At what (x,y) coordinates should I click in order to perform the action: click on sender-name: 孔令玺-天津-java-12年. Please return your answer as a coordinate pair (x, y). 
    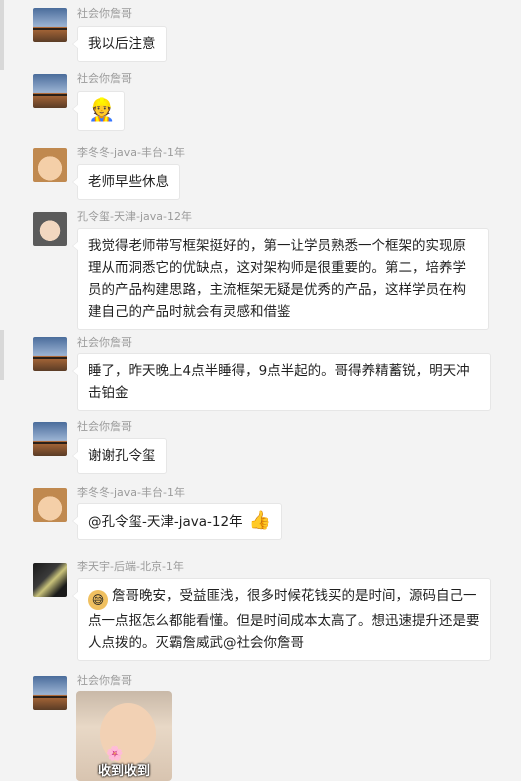
    Looking at the image, I should click on (134, 216).